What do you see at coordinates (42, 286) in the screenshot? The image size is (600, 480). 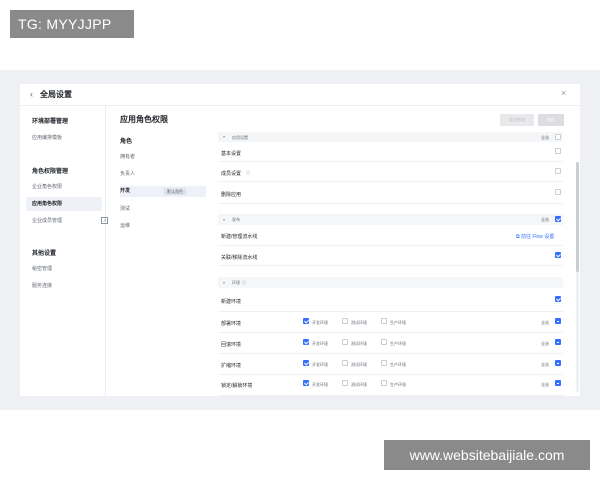 I see `sidebar-item-label: 服务连接` at bounding box center [42, 286].